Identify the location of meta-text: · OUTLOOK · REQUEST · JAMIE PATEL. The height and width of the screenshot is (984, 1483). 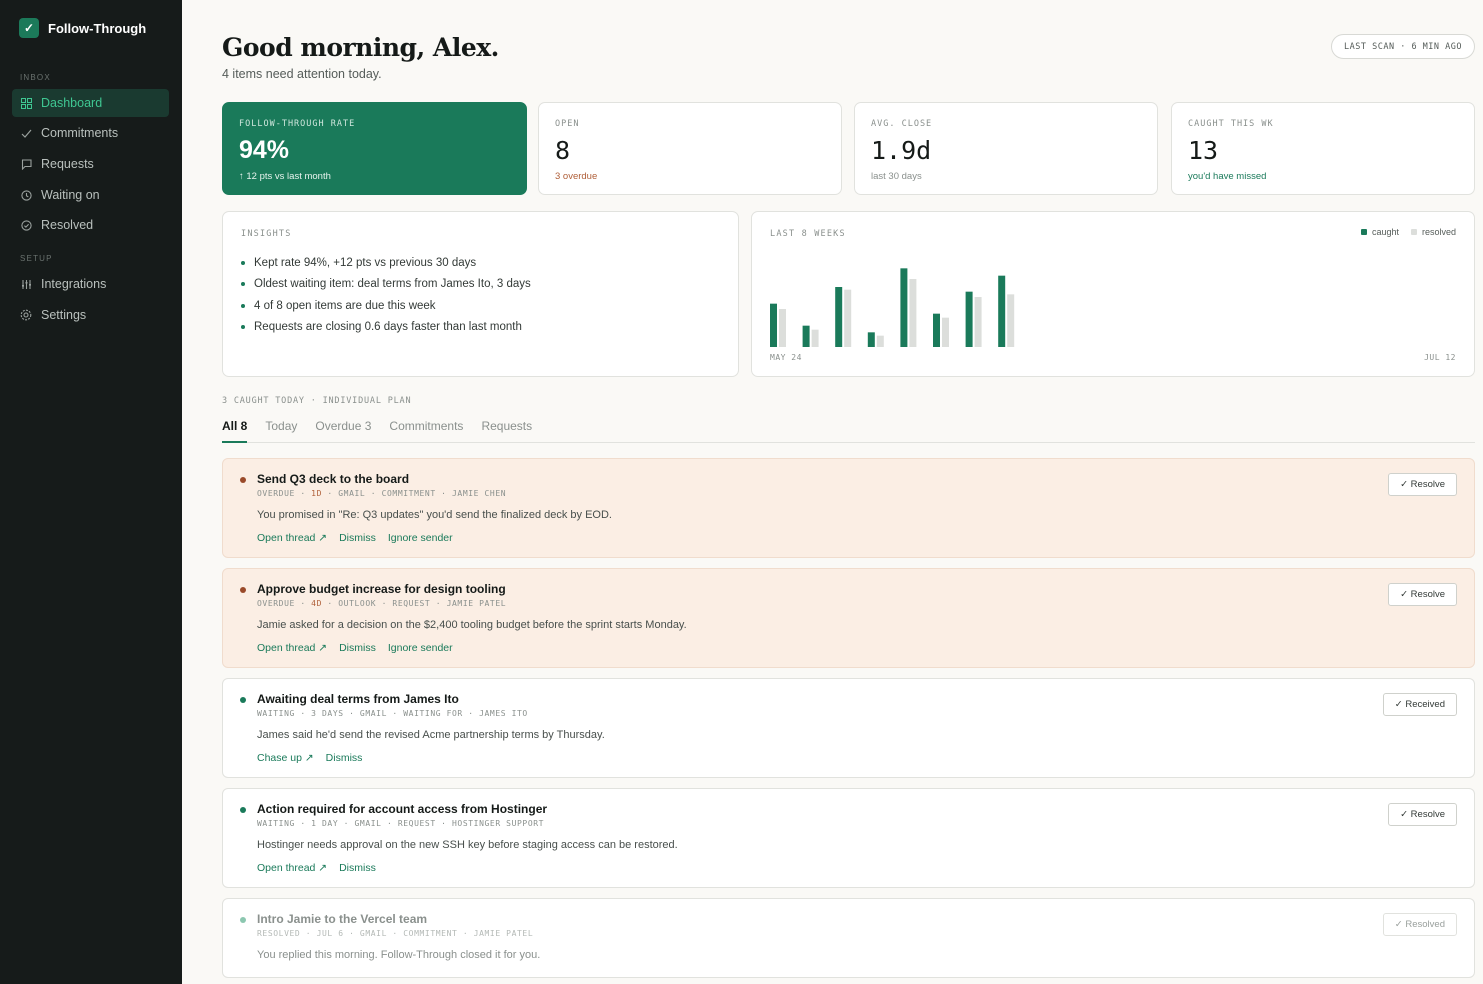
(414, 603).